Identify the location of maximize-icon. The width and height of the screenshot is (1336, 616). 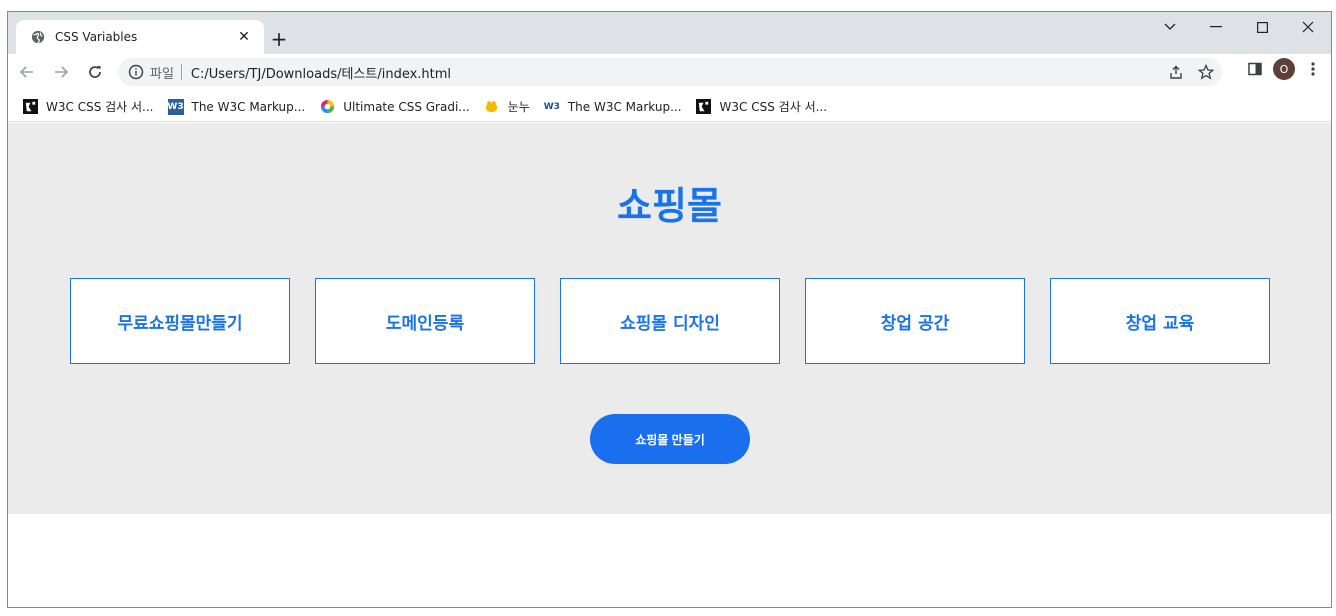
(1262, 27).